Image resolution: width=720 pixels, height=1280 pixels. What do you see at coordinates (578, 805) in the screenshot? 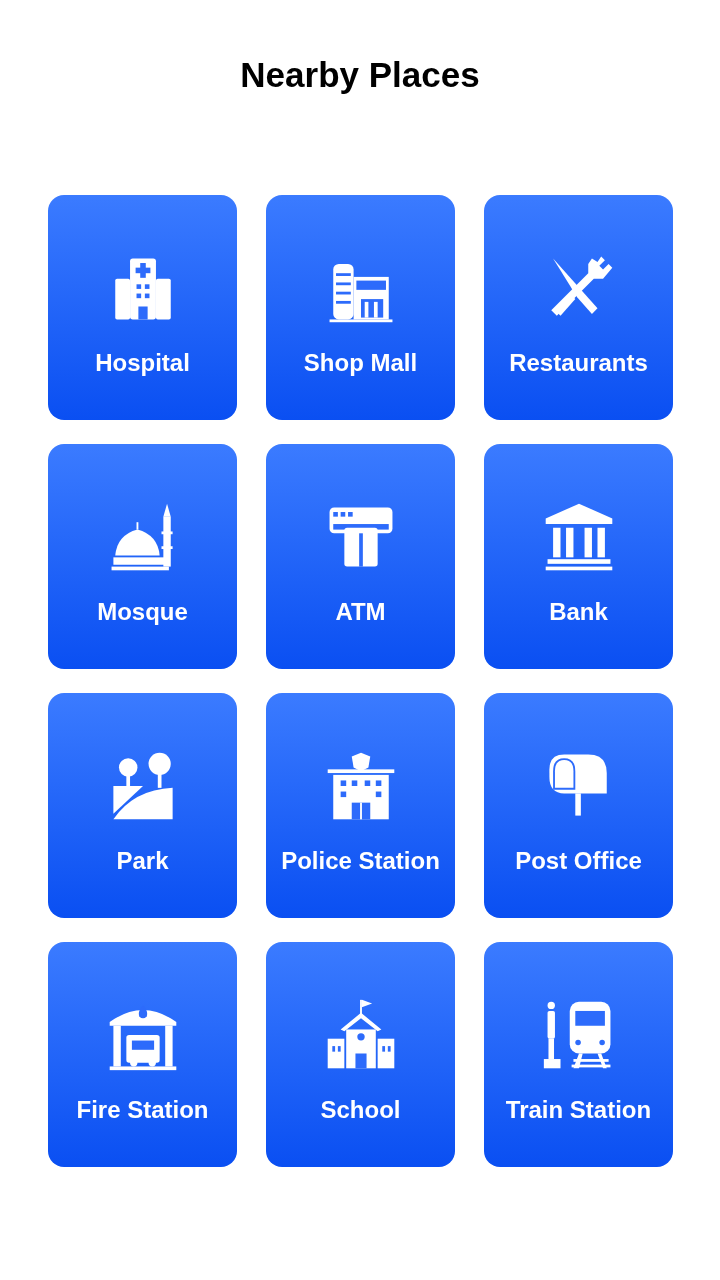
I see `place-button: Post Office` at bounding box center [578, 805].